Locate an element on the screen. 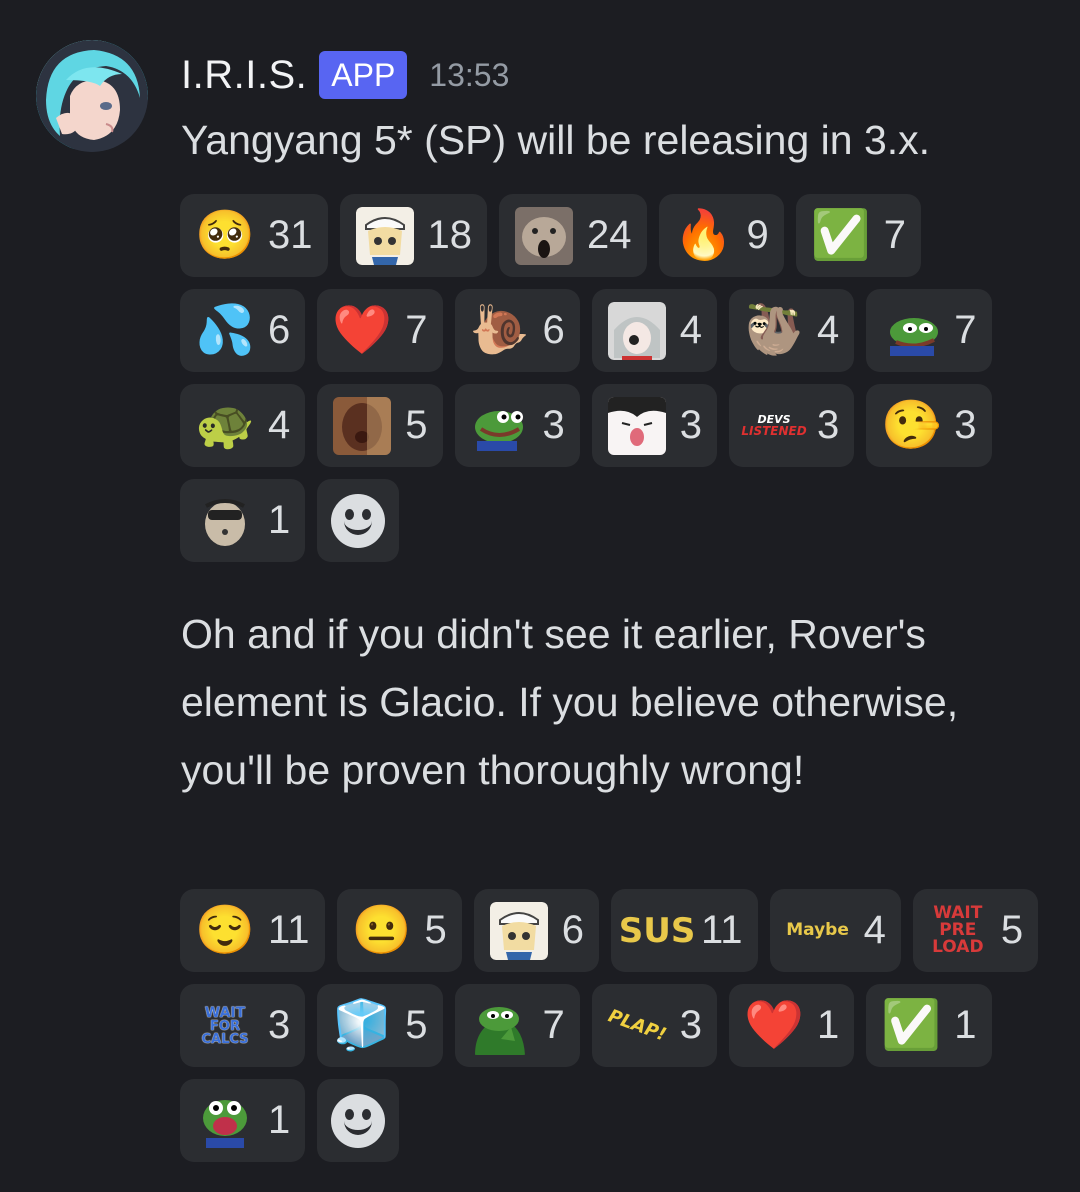 The image size is (1080, 1192). emoji-text-line: PLAP! is located at coordinates (637, 1025).